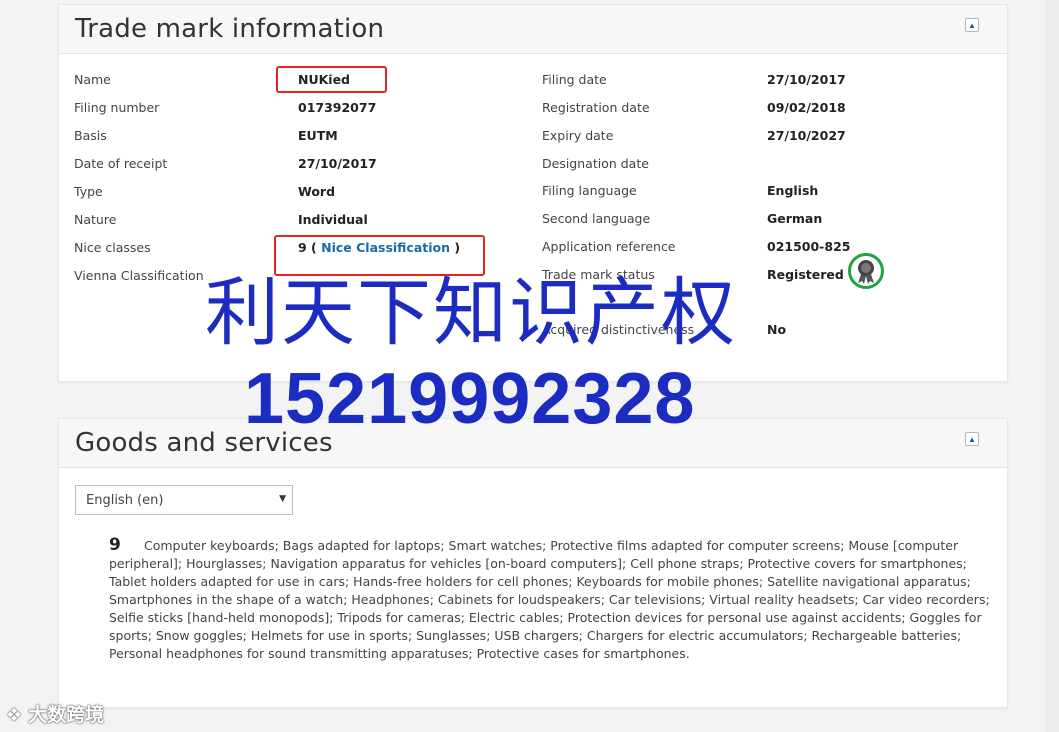 This screenshot has width=1059, height=732. What do you see at coordinates (470, 399) in the screenshot?
I see `watermark-phone-number: 15219992328` at bounding box center [470, 399].